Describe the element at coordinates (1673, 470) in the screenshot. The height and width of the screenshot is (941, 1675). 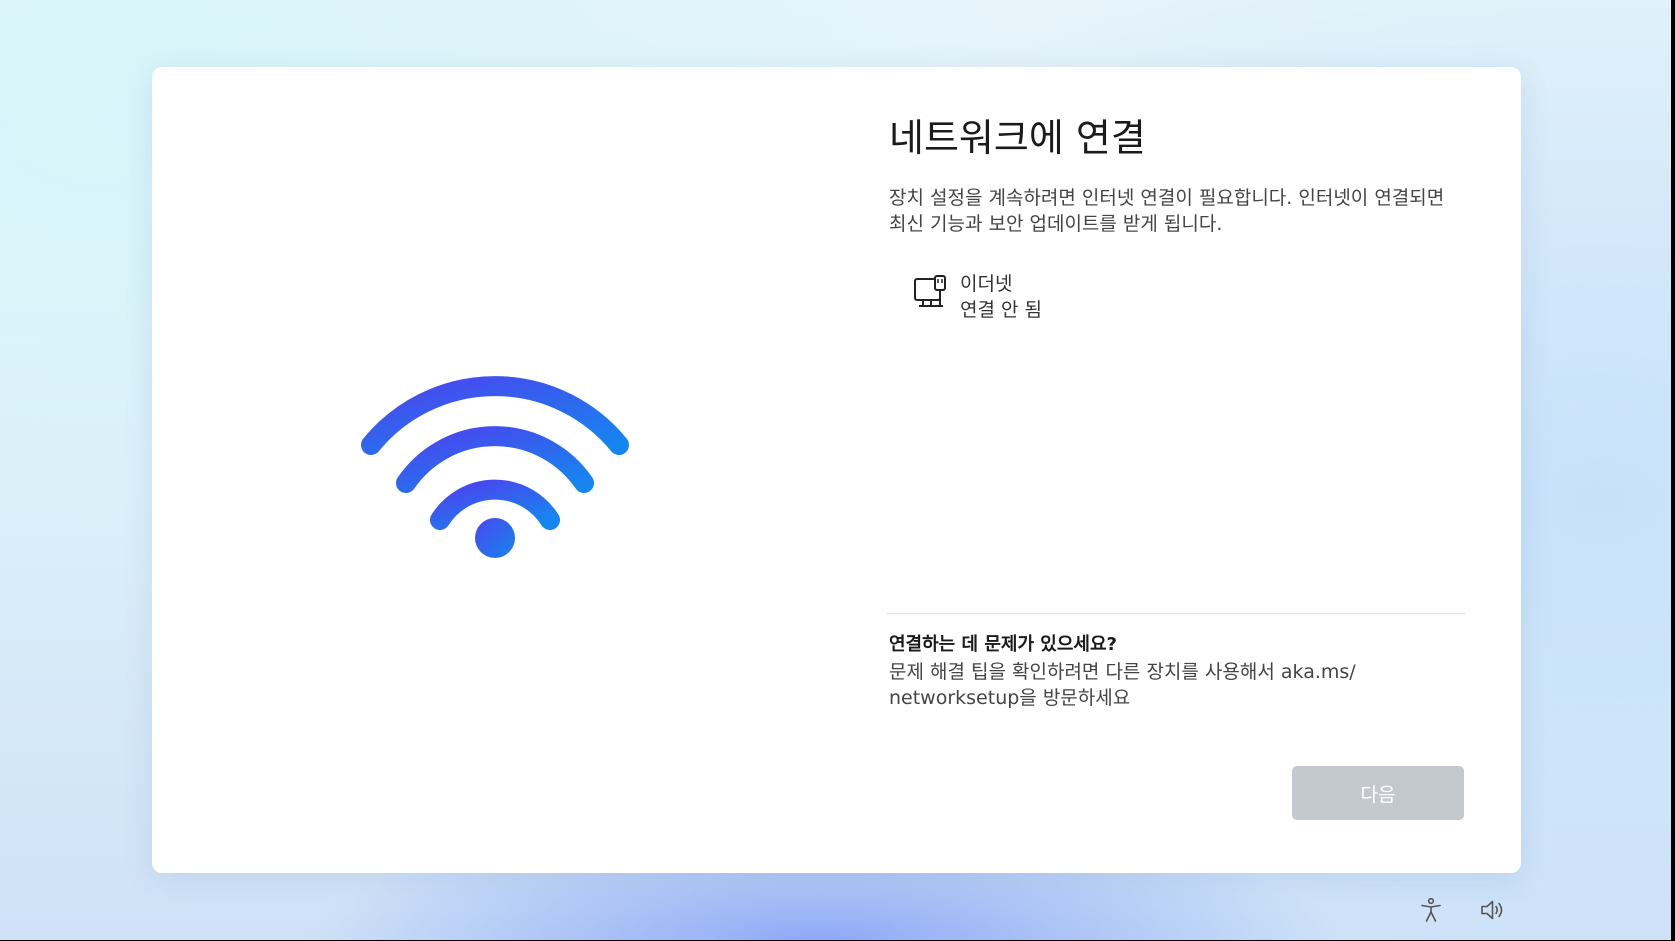
I see `screen-edge-right` at that location.